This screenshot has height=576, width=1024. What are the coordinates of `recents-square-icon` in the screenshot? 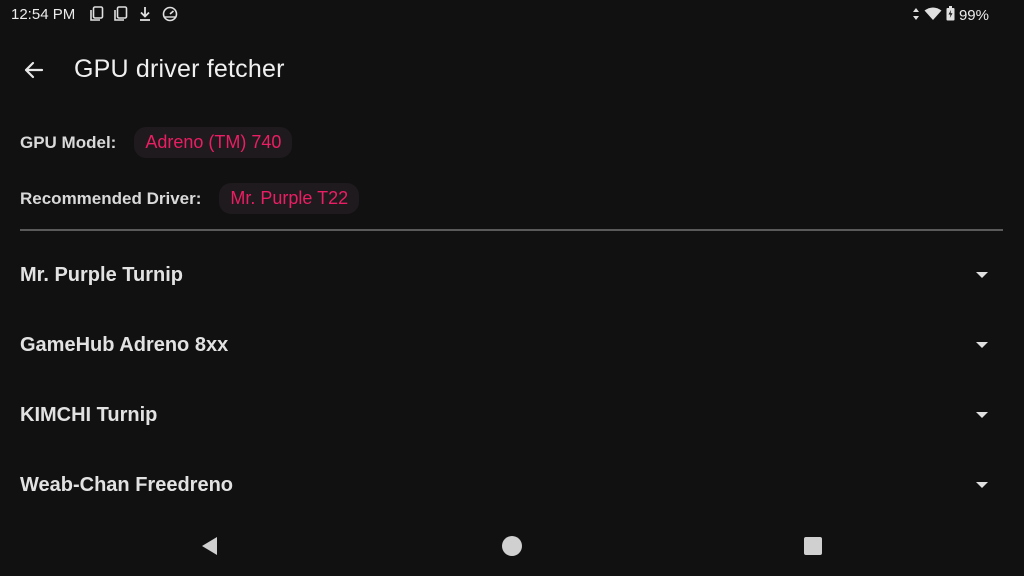 It's located at (813, 546).